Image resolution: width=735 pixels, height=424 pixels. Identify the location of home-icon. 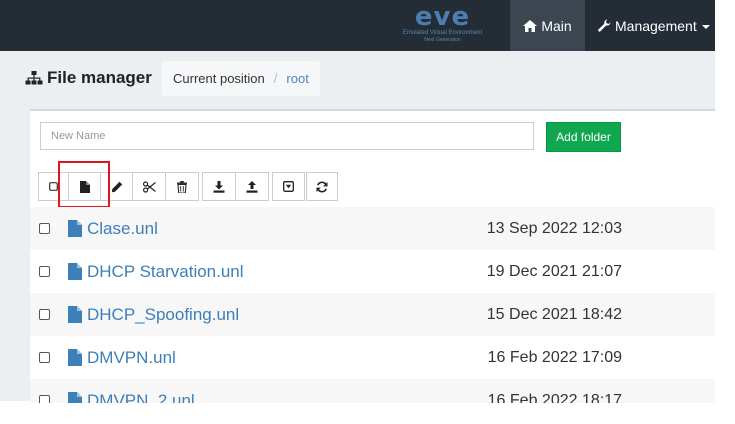
(530, 25).